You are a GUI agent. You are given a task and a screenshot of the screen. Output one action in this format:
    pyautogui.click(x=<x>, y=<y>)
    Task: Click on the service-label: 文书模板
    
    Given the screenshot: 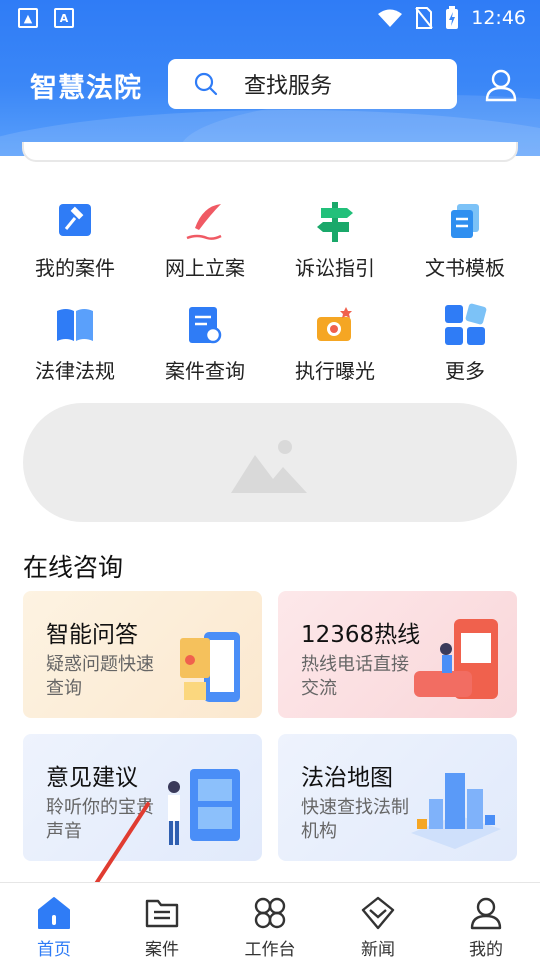 What is the action you would take?
    pyautogui.click(x=465, y=268)
    